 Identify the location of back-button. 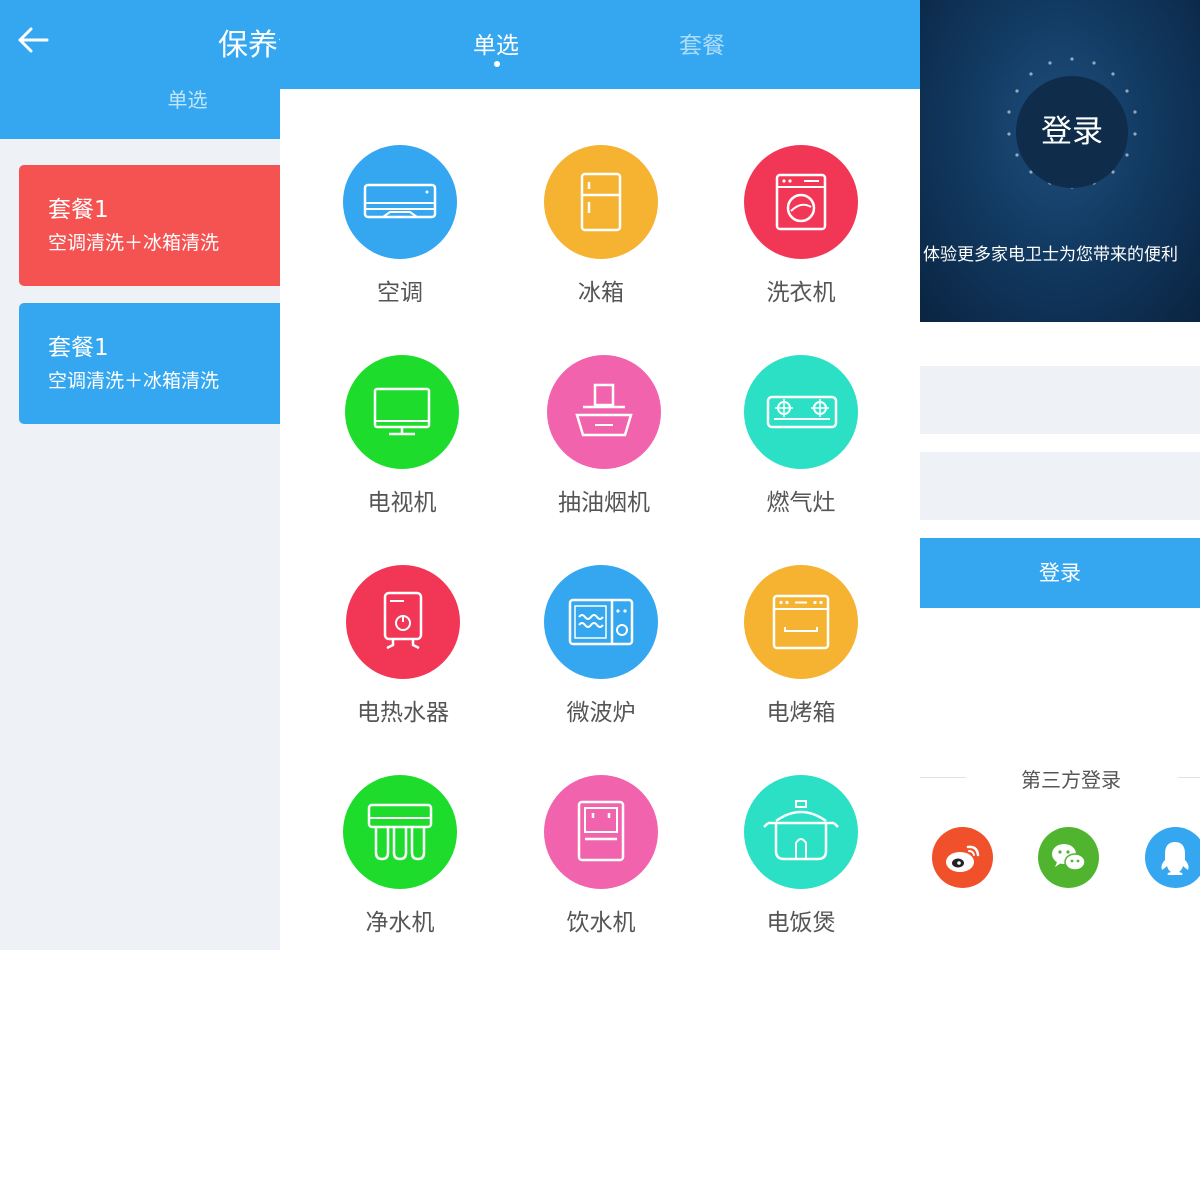
(34, 40).